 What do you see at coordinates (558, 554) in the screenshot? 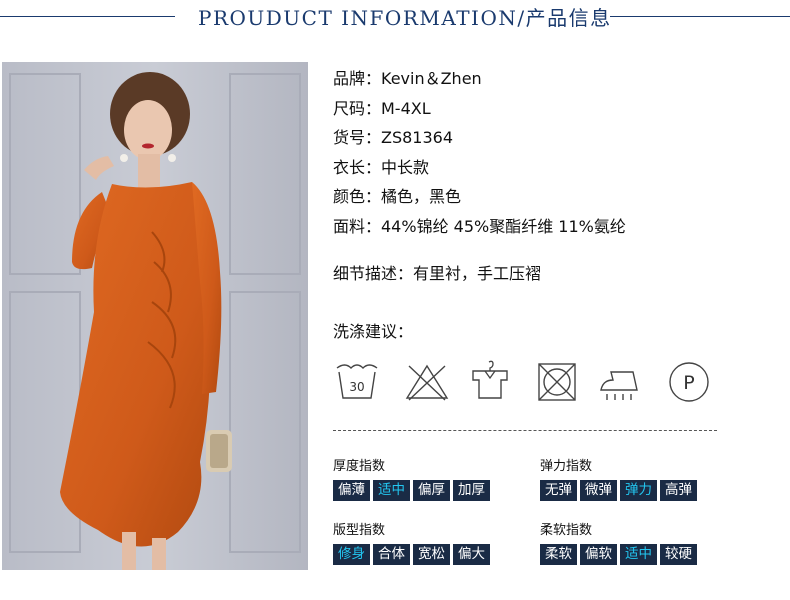
I see `softness-option: 柔软` at bounding box center [558, 554].